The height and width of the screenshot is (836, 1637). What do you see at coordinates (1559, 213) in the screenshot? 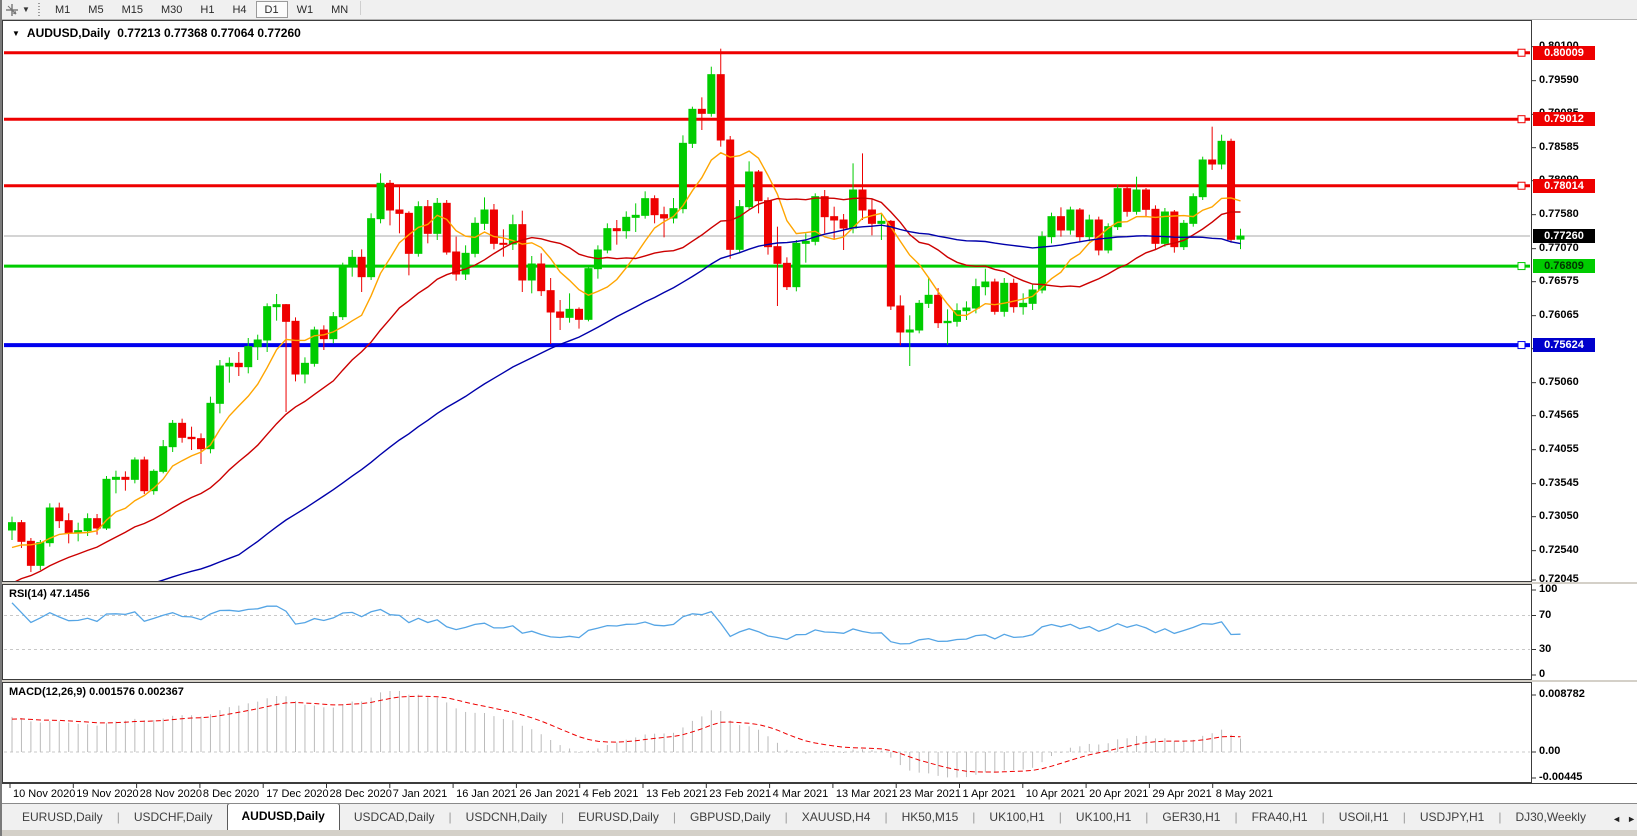
I see `price-tick-label: 0.77580` at bounding box center [1559, 213].